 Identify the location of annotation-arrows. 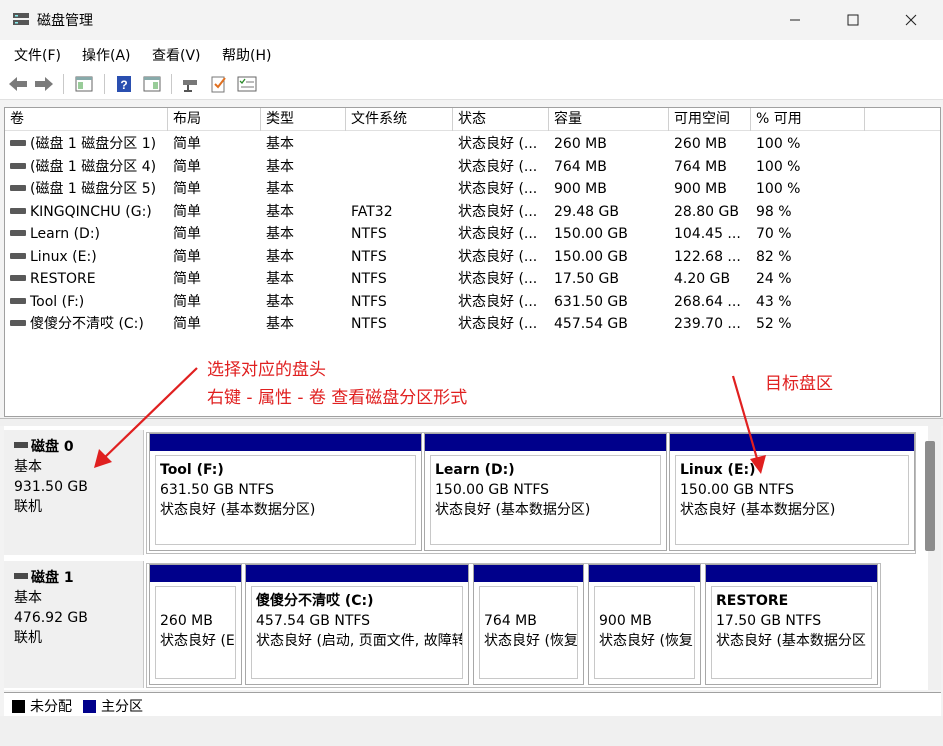
(430, 420).